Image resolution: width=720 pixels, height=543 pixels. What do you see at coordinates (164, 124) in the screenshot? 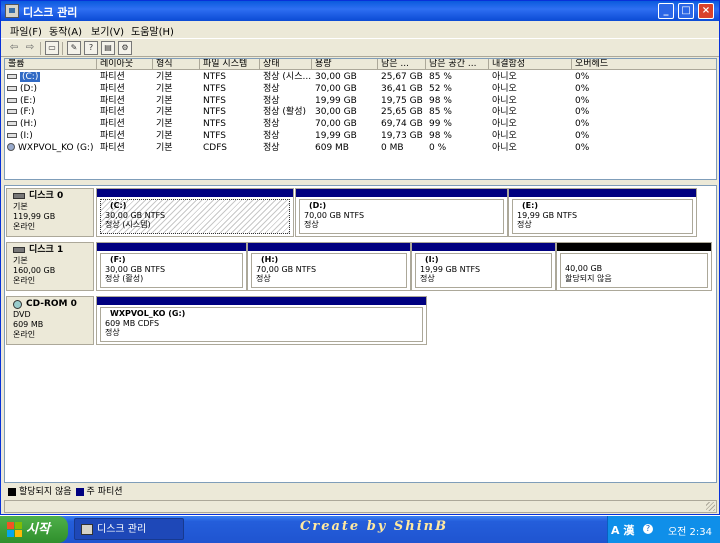
I see `volume-type-cell: 기본` at bounding box center [164, 124].